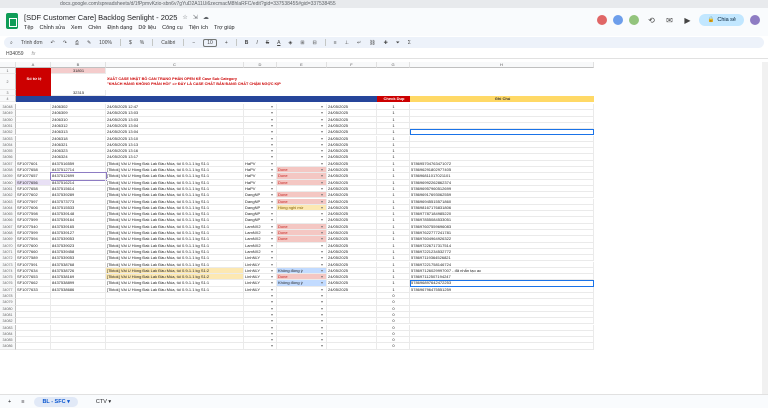  What do you see at coordinates (77, 43) in the screenshot?
I see `print-icon: ⎙` at bounding box center [77, 43].